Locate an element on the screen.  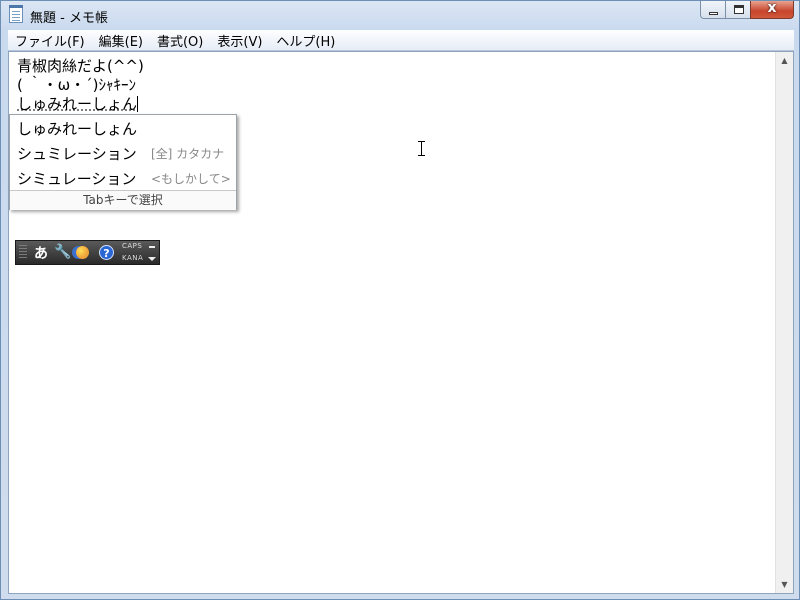
menu-view: 表示(V) is located at coordinates (239, 40).